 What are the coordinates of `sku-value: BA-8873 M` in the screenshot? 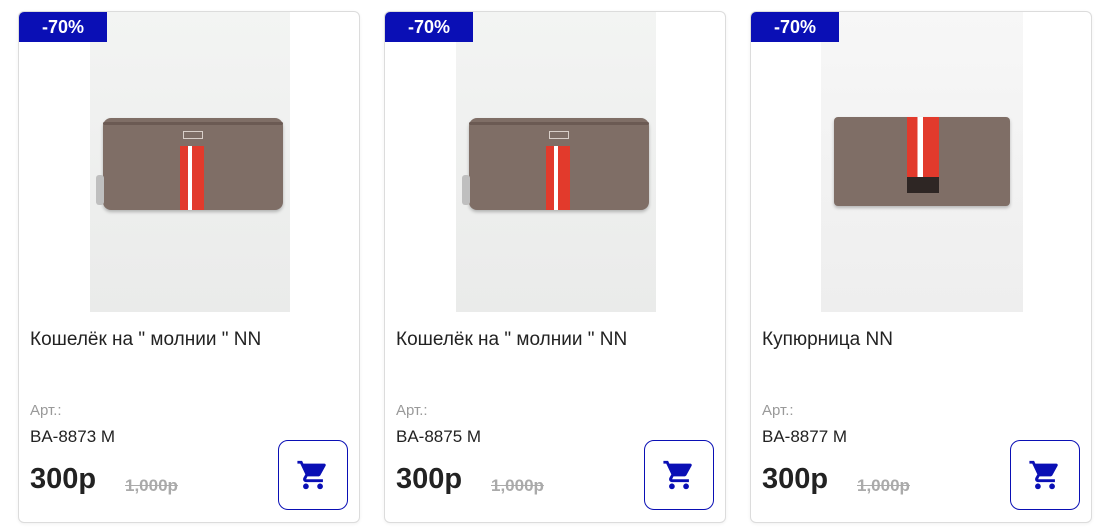 It's located at (73, 436).